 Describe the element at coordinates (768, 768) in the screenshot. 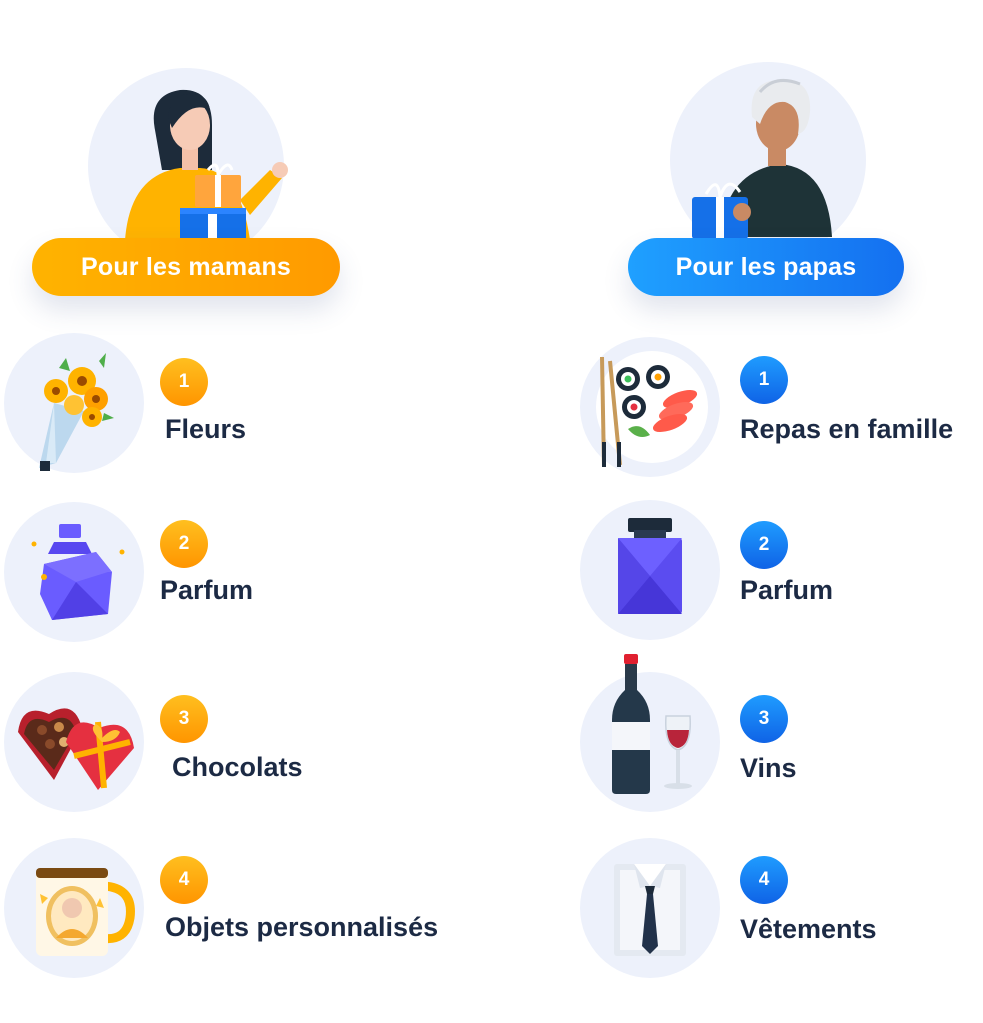

I see `dad-item-3-label: Vins` at that location.